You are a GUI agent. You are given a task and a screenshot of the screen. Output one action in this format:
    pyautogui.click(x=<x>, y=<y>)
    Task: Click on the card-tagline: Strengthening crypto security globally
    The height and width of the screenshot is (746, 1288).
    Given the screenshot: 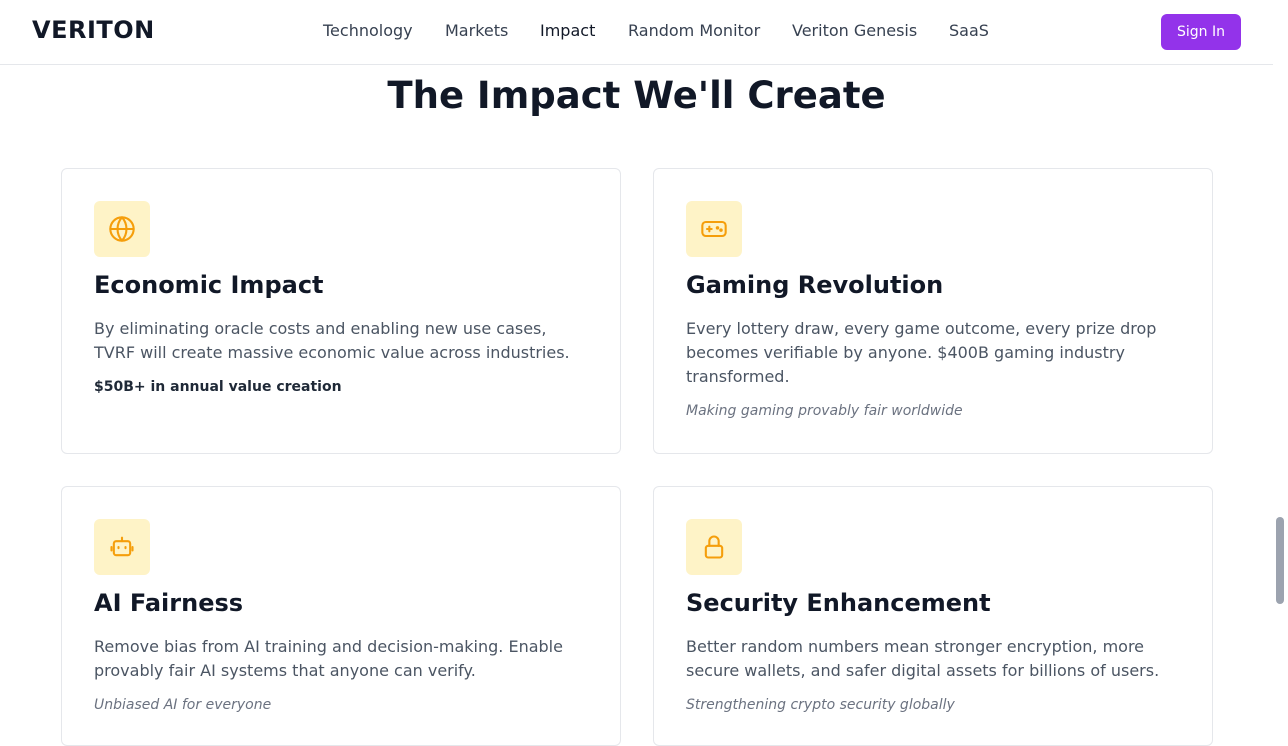 What is the action you would take?
    pyautogui.click(x=820, y=705)
    